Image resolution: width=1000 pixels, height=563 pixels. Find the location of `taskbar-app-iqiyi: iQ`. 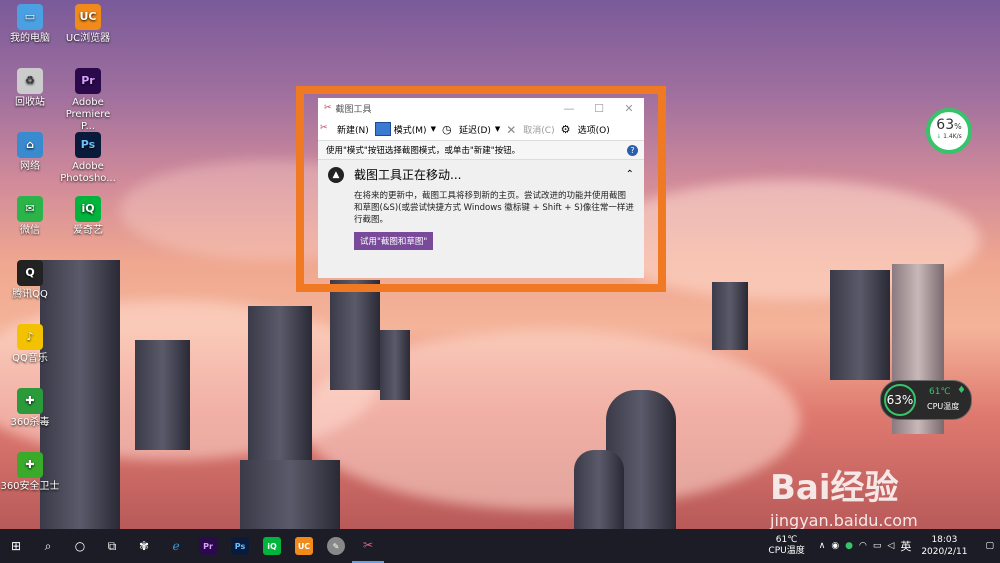

taskbar-app-iqiyi: iQ is located at coordinates (272, 546).